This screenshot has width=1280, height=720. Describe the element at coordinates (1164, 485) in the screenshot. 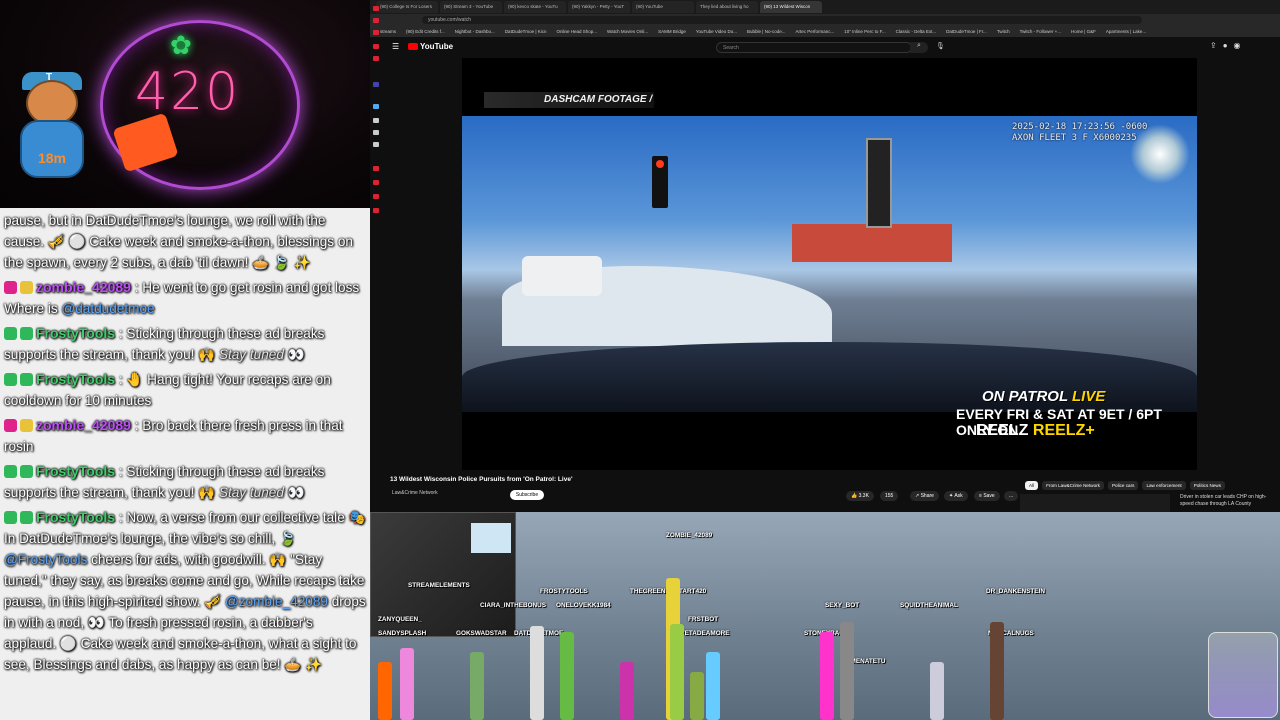

I see `filter-chip: Law enforcement` at that location.